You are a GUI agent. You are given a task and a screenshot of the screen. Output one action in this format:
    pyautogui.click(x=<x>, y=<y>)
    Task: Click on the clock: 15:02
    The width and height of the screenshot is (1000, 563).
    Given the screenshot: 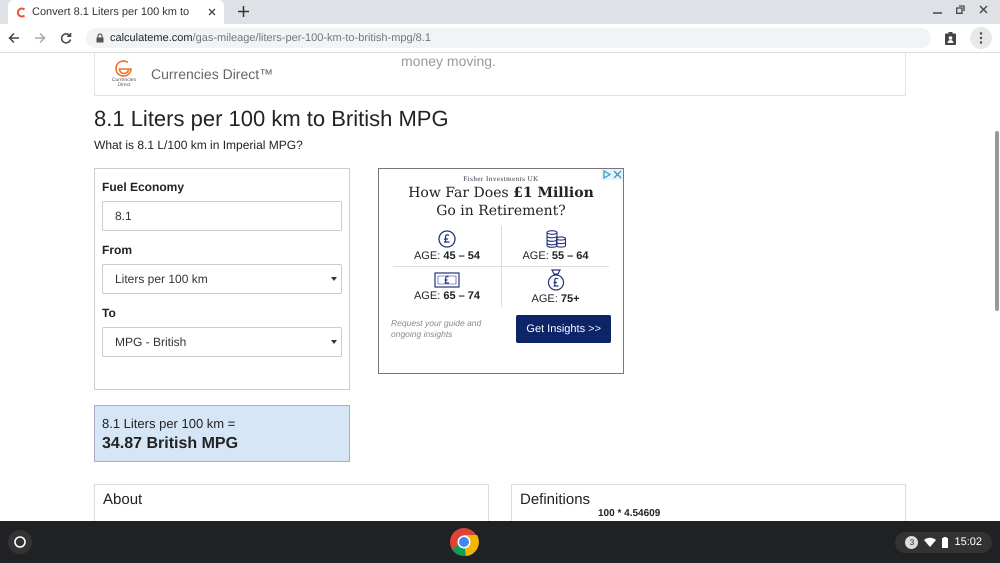 What is the action you would take?
    pyautogui.click(x=968, y=542)
    